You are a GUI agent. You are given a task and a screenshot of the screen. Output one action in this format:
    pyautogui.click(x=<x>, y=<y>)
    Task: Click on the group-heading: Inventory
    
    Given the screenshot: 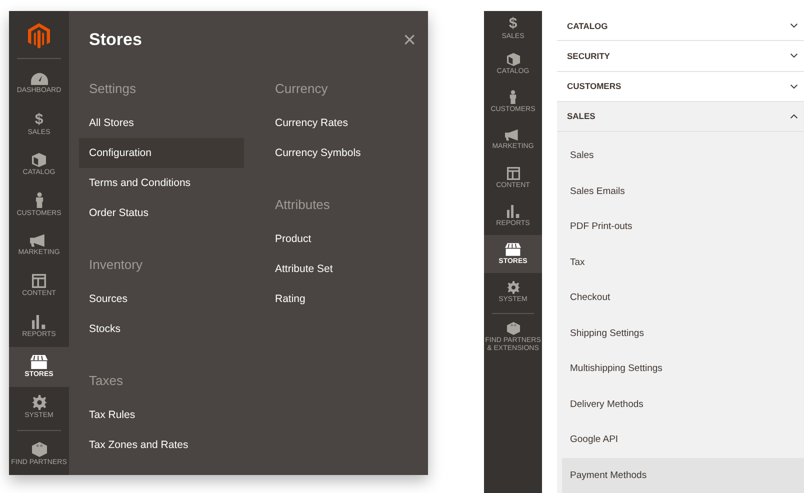 What is the action you would take?
    pyautogui.click(x=116, y=265)
    